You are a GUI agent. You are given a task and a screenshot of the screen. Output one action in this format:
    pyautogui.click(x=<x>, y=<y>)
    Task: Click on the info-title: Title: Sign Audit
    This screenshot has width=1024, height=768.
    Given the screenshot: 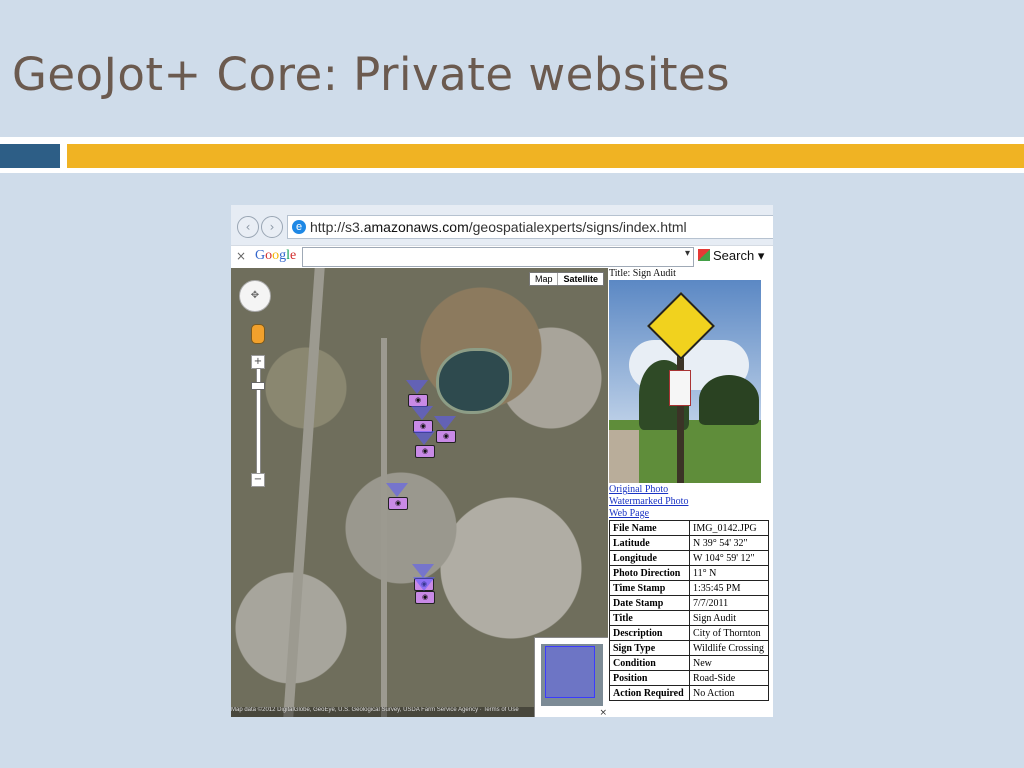 What is the action you would take?
    pyautogui.click(x=642, y=273)
    